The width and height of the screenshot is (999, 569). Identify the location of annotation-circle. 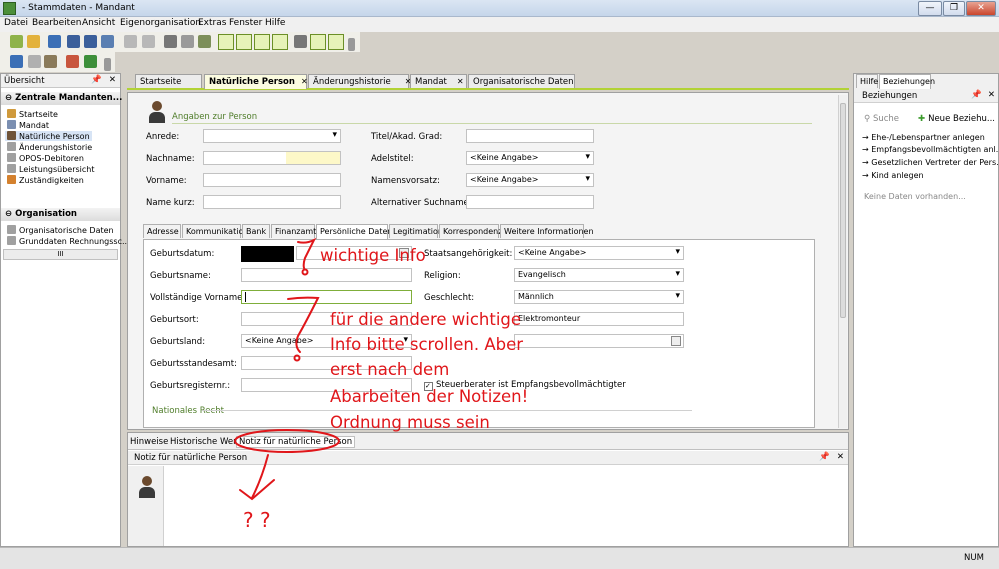
(287, 441).